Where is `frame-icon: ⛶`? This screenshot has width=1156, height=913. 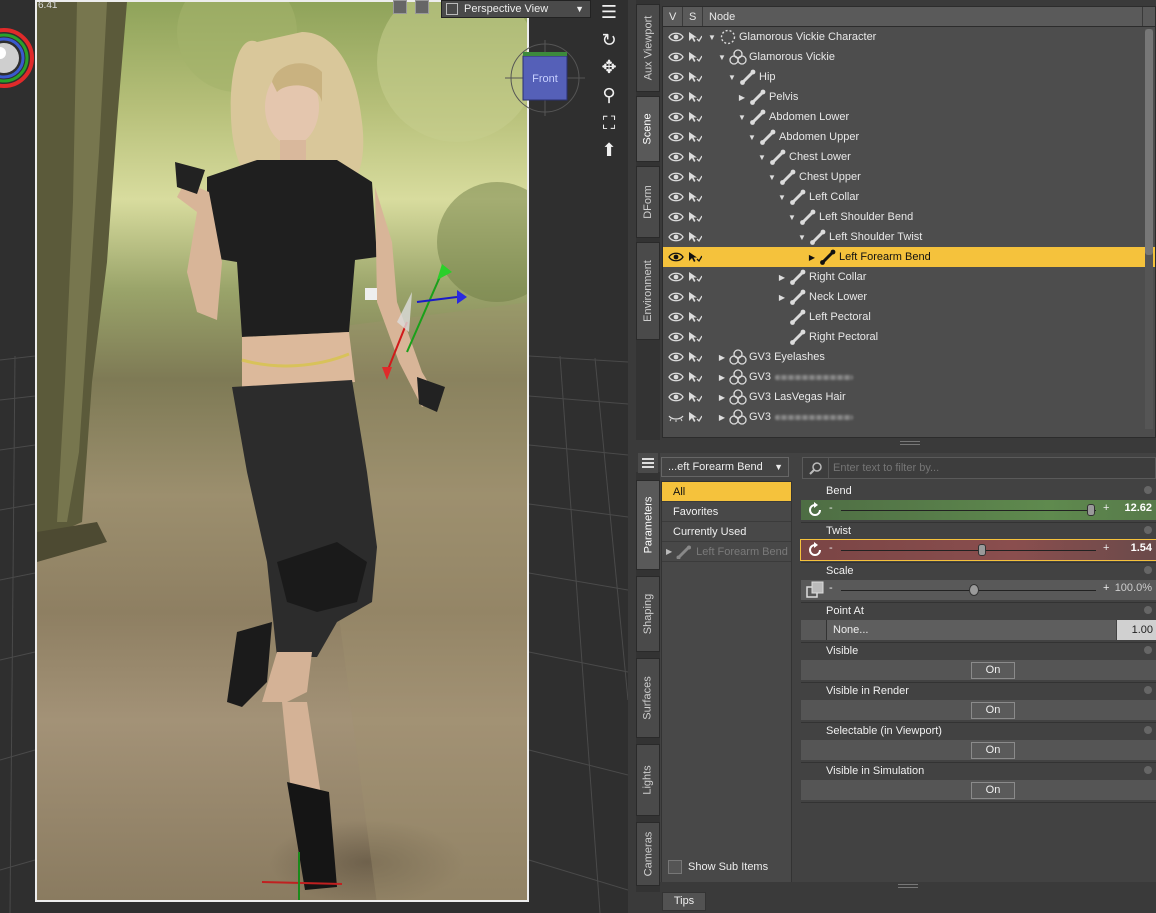
frame-icon: ⛶ is located at coordinates (609, 123).